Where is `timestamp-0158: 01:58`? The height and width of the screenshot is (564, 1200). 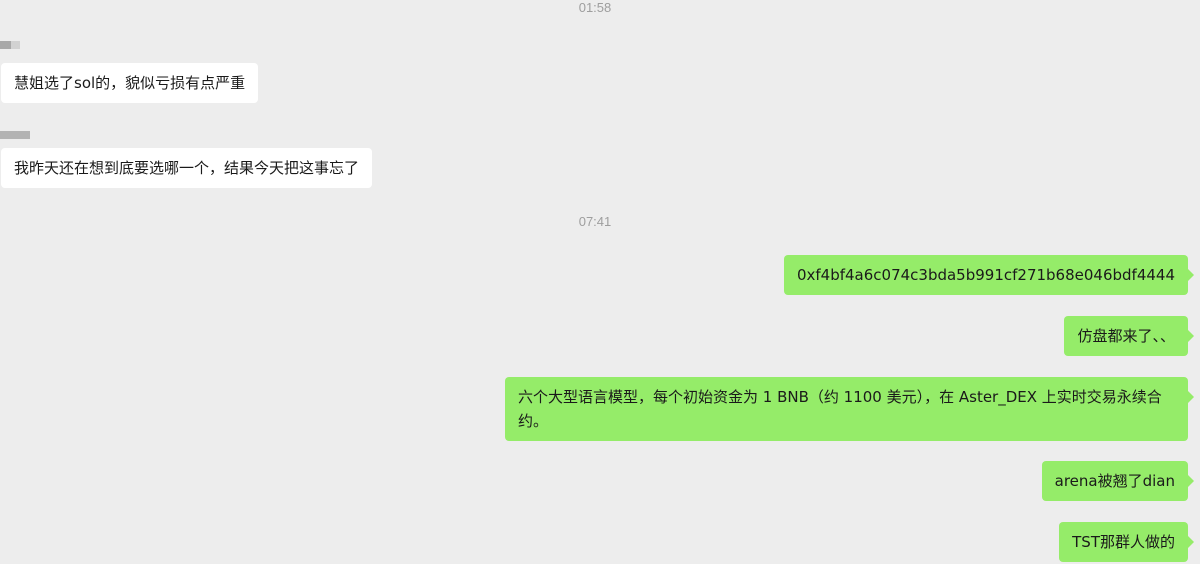 timestamp-0158: 01:58 is located at coordinates (595, 7).